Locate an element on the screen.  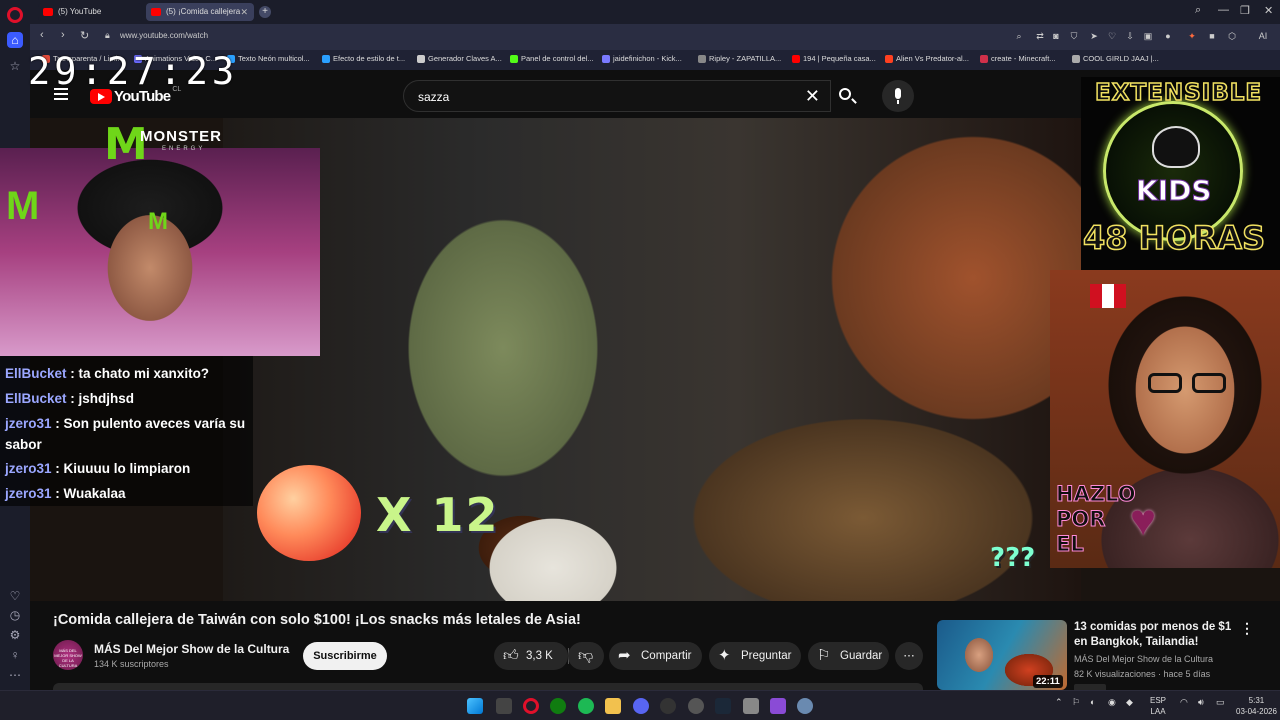
thumbs-down-icon: 👎︎ is located at coordinates (586, 655).